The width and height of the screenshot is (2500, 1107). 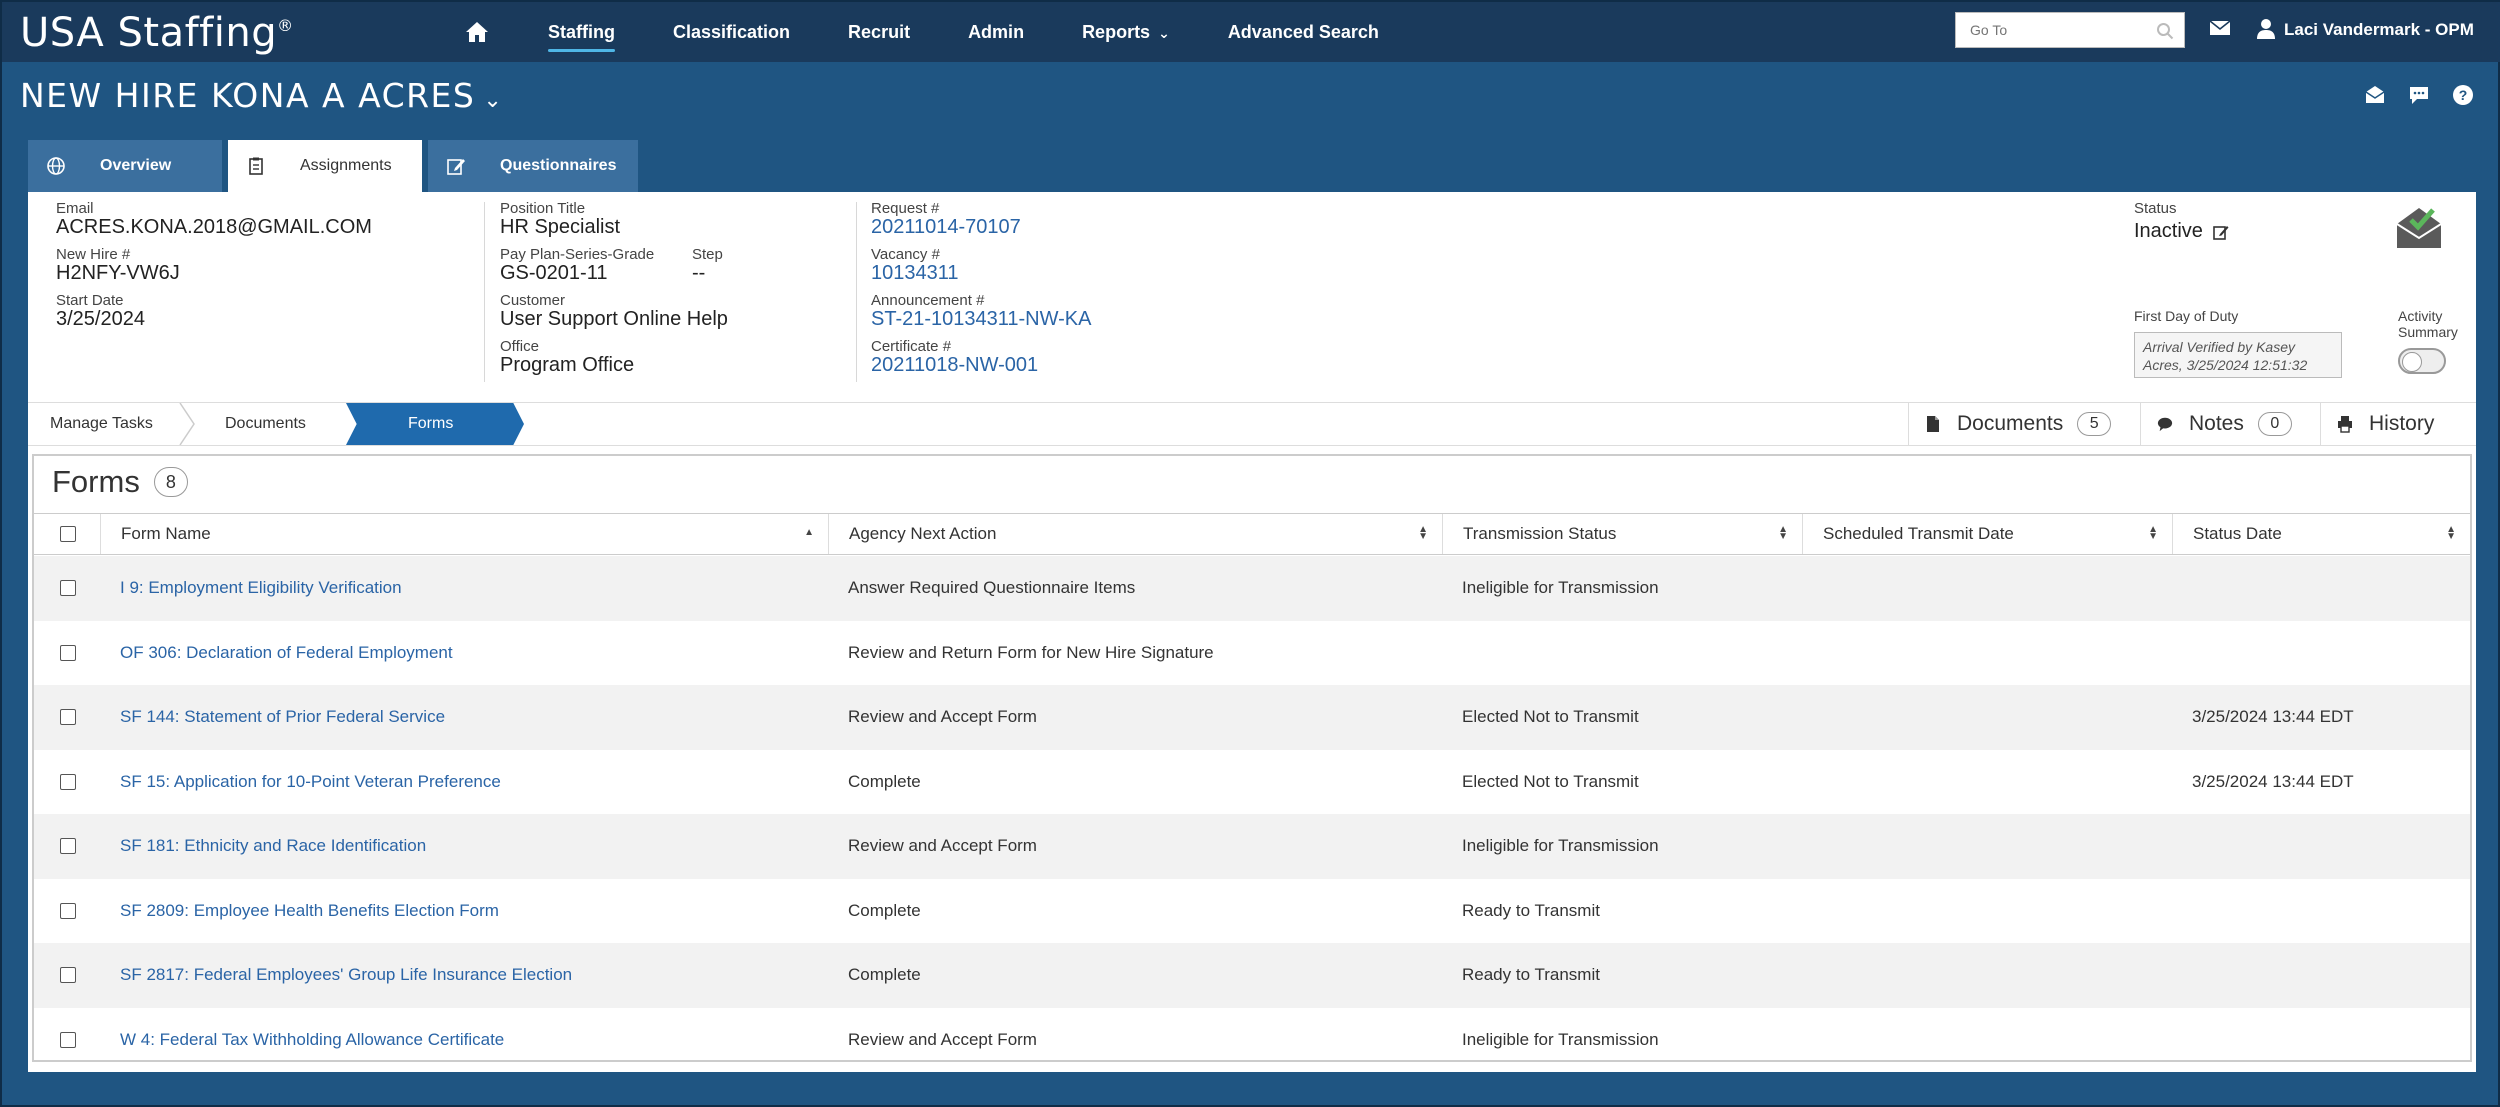 I want to click on breadcrumb-manage-tasks: Manage Tasks, so click(x=101, y=424).